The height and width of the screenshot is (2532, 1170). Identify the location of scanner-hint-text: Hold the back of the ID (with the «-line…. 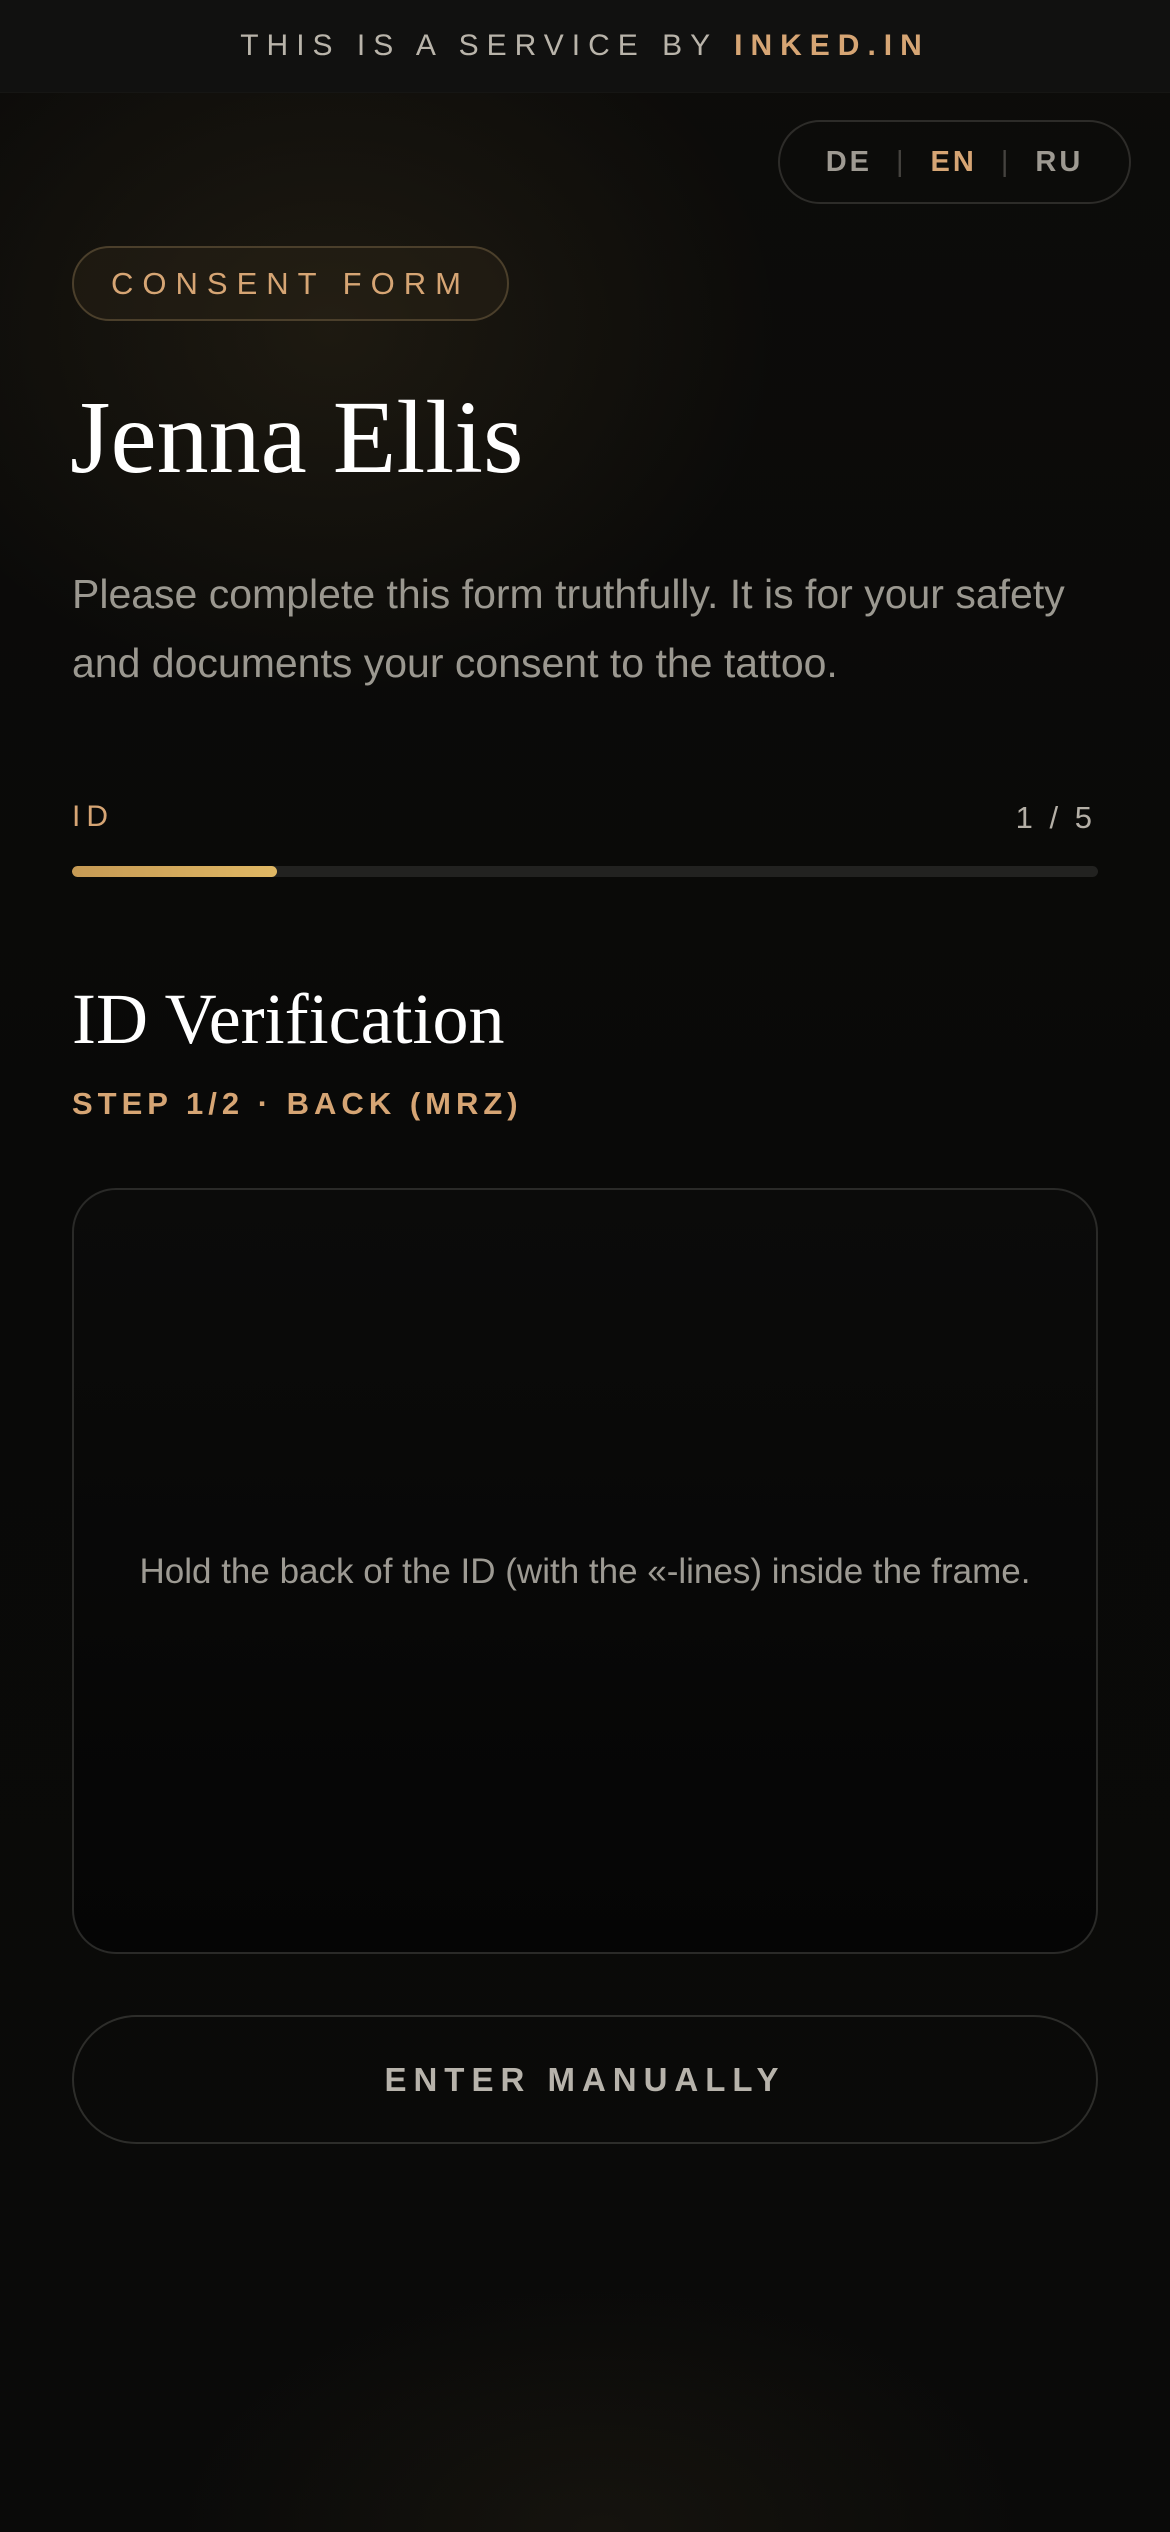
(585, 1571).